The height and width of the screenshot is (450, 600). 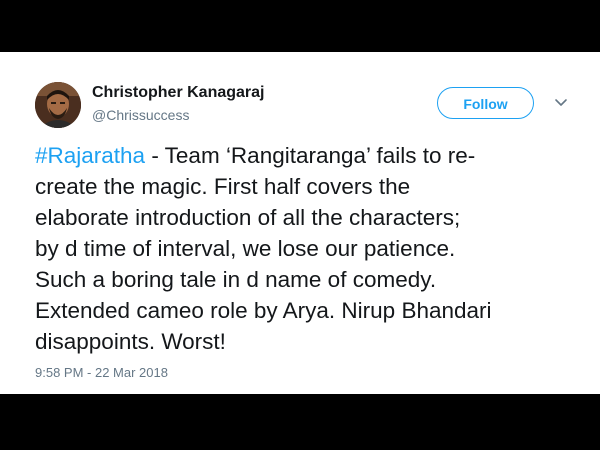 I want to click on avatar, so click(x=58, y=105).